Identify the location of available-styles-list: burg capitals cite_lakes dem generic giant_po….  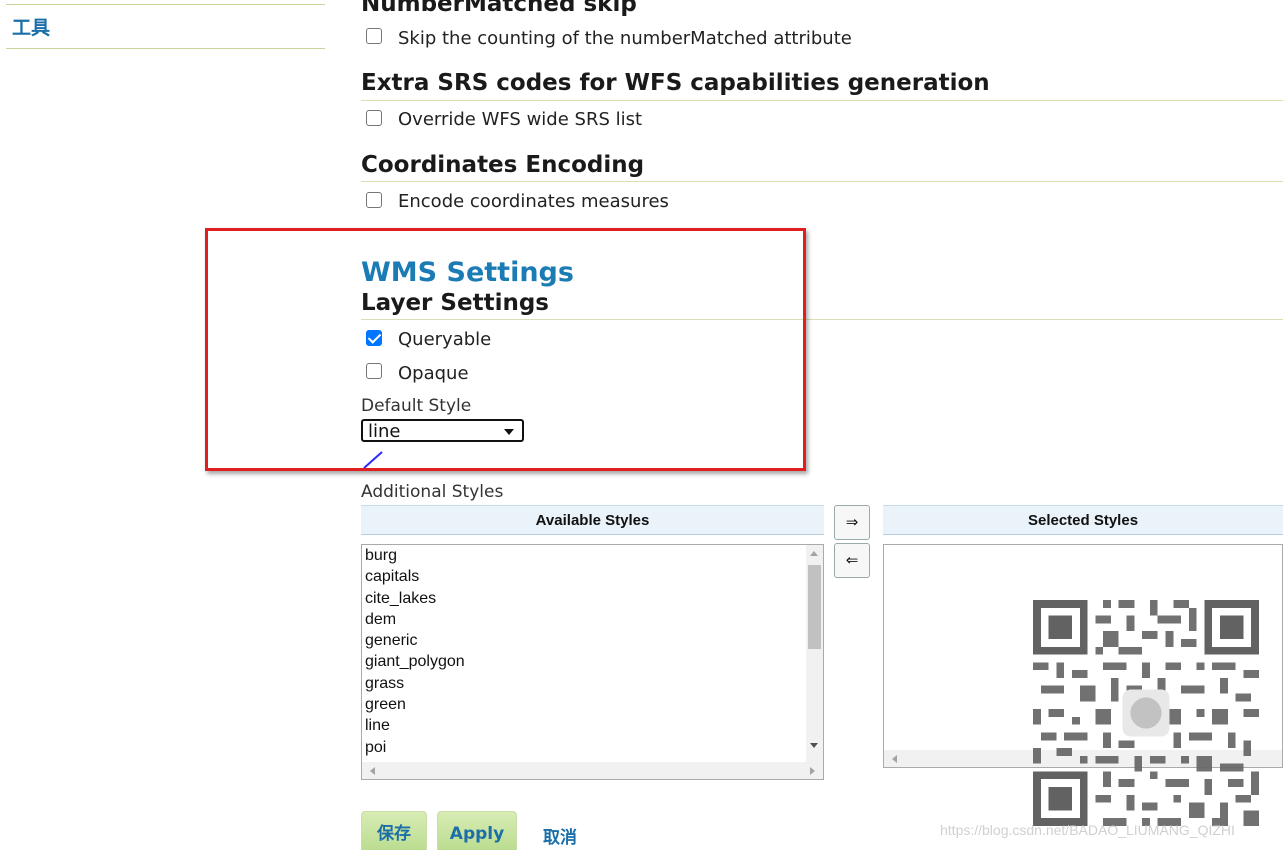
(592, 662).